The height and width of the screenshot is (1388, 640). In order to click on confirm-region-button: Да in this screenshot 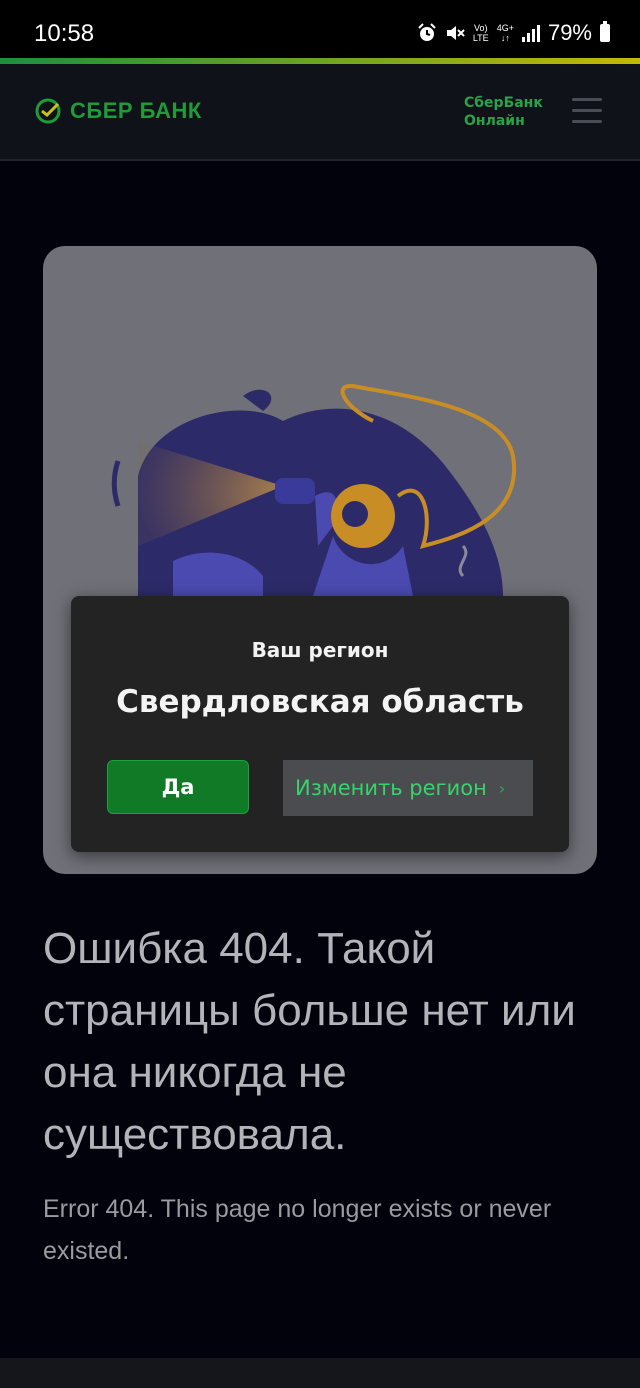, I will do `click(178, 787)`.